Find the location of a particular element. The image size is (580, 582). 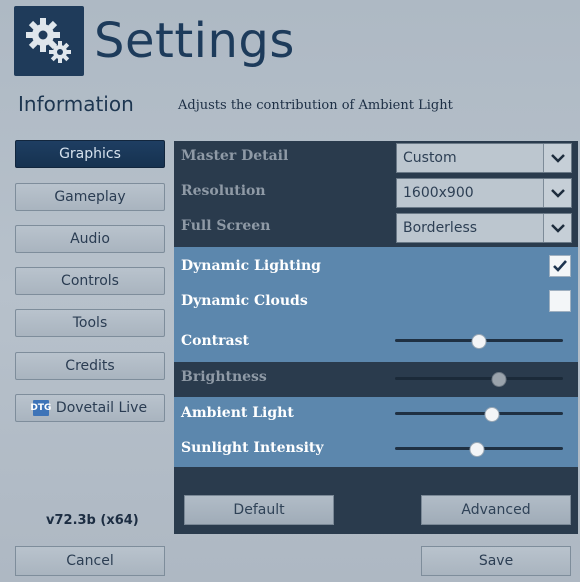

brightness-slider is located at coordinates (479, 379).